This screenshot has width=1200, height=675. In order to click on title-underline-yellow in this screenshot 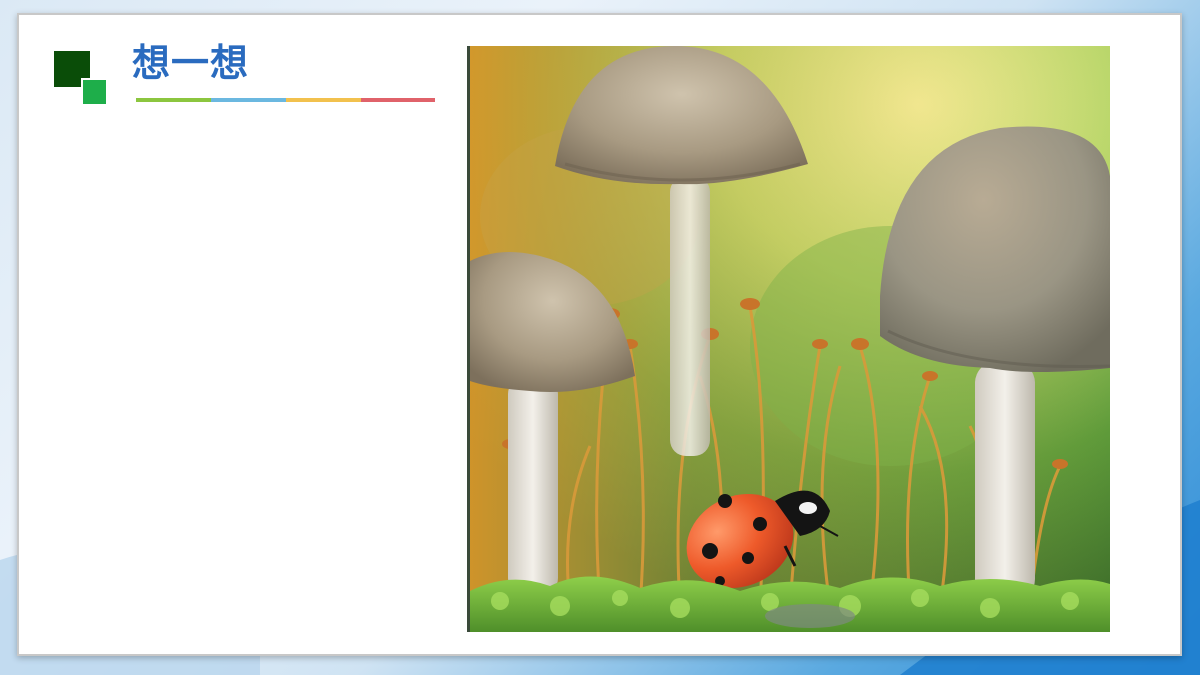, I will do `click(323, 100)`.